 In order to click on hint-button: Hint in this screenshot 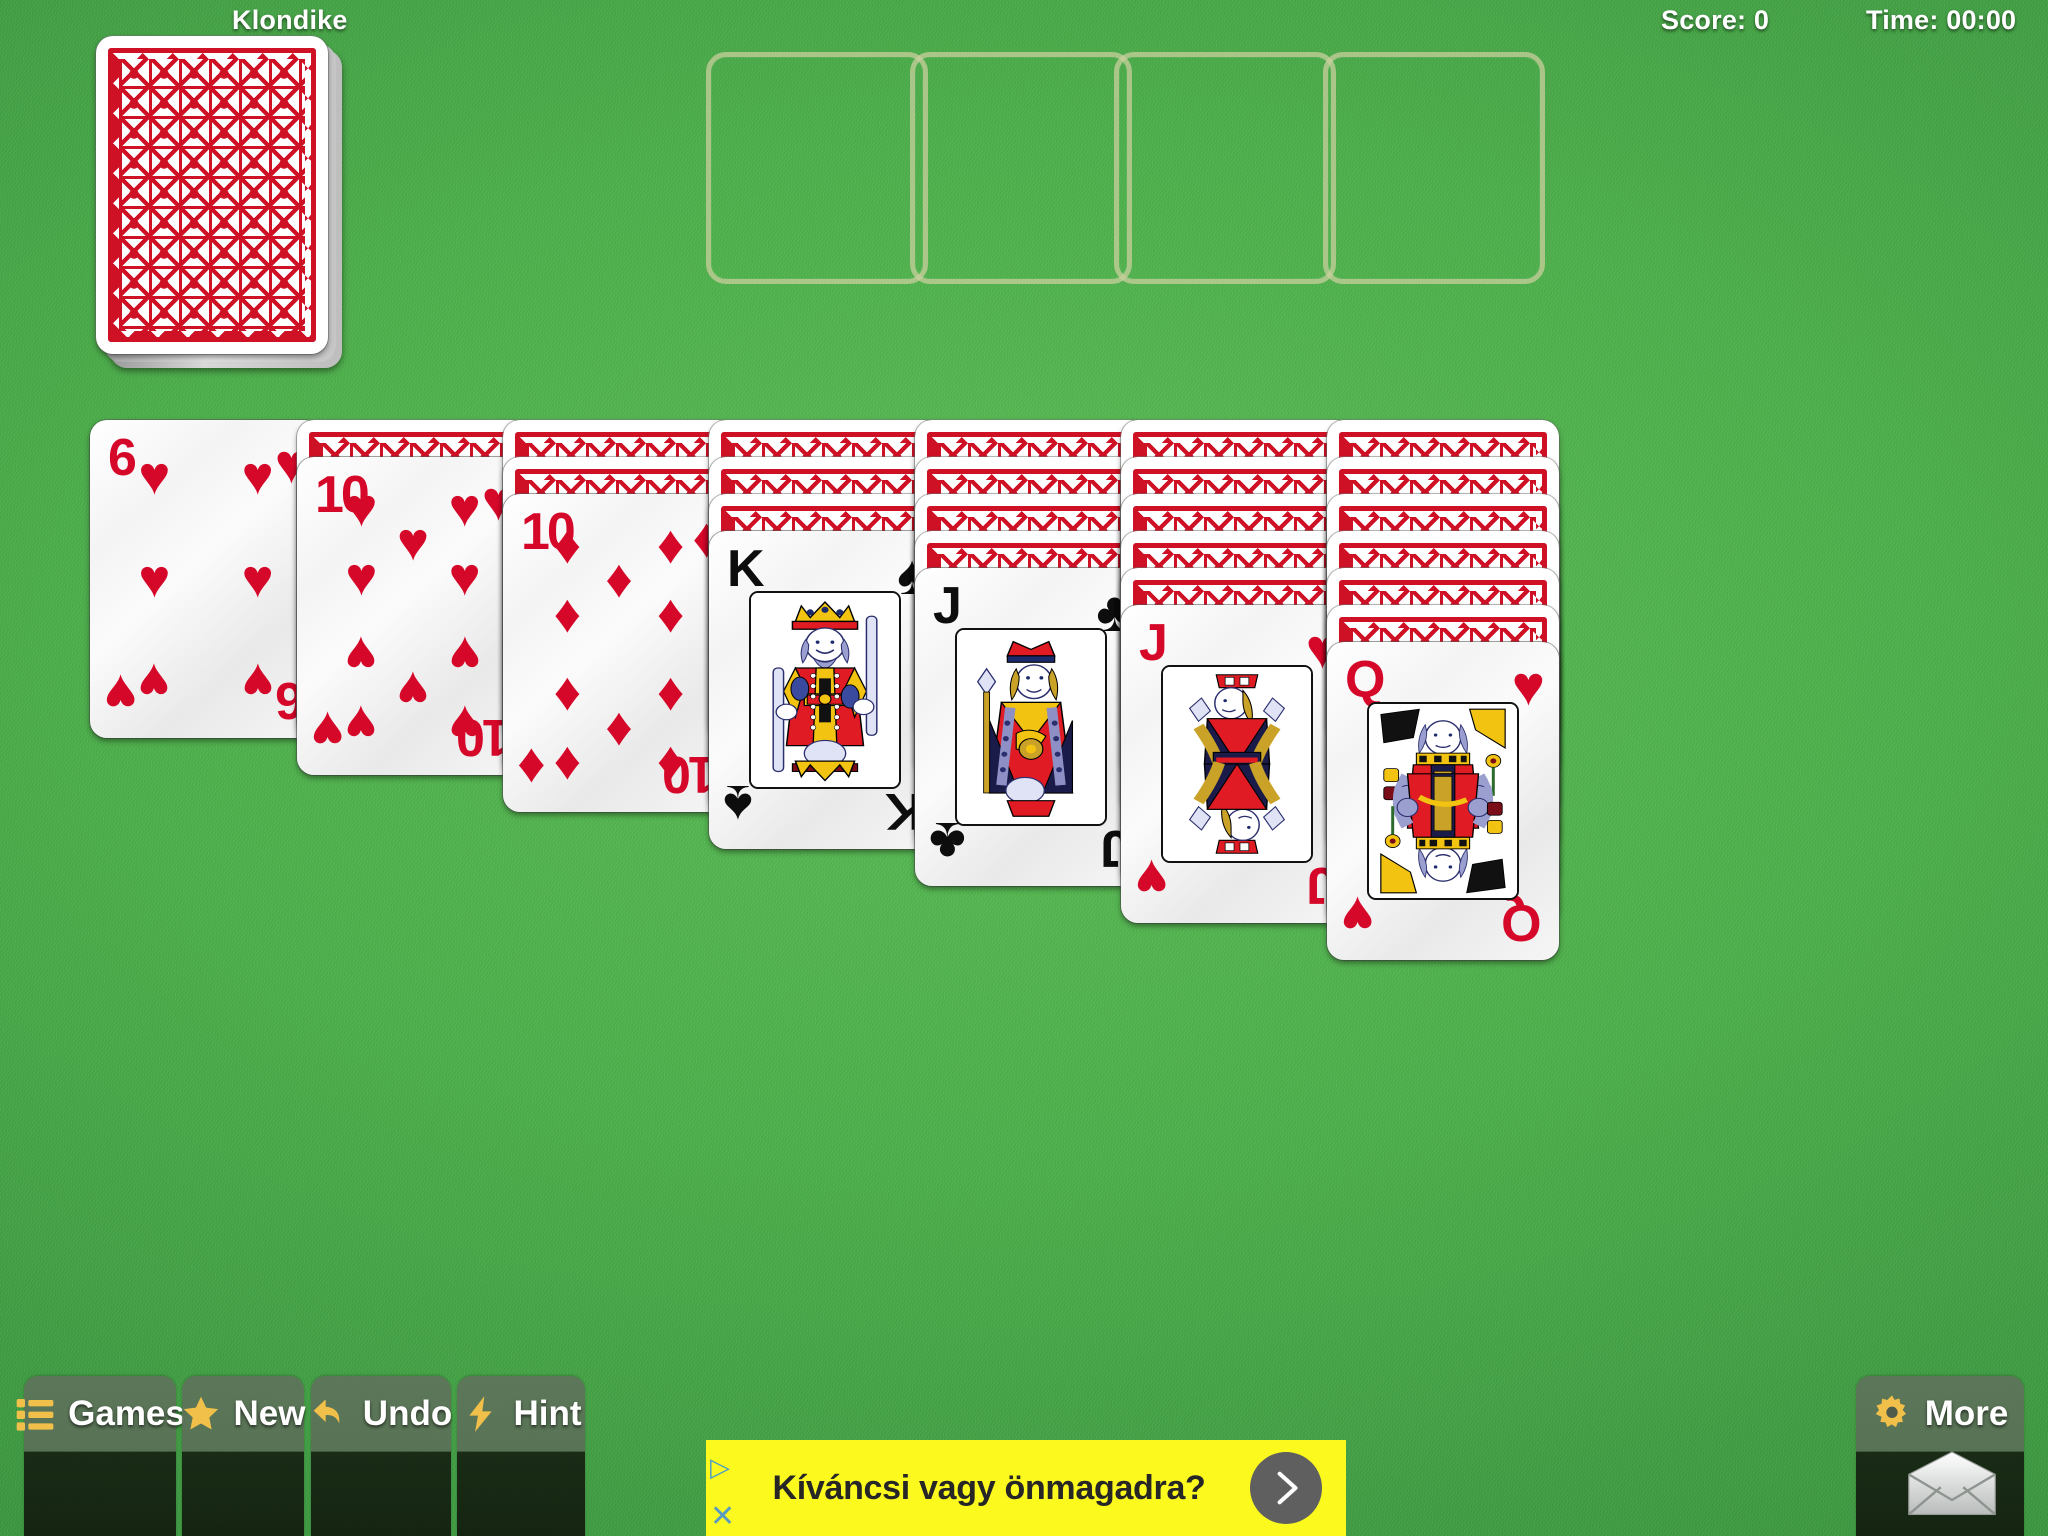, I will do `click(521, 1456)`.